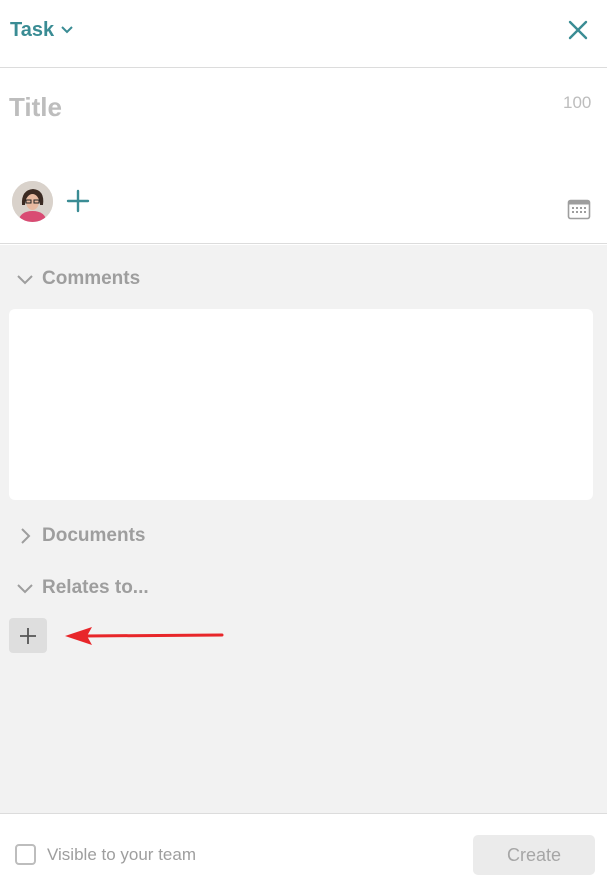  What do you see at coordinates (269, 107) in the screenshot?
I see `title-input` at bounding box center [269, 107].